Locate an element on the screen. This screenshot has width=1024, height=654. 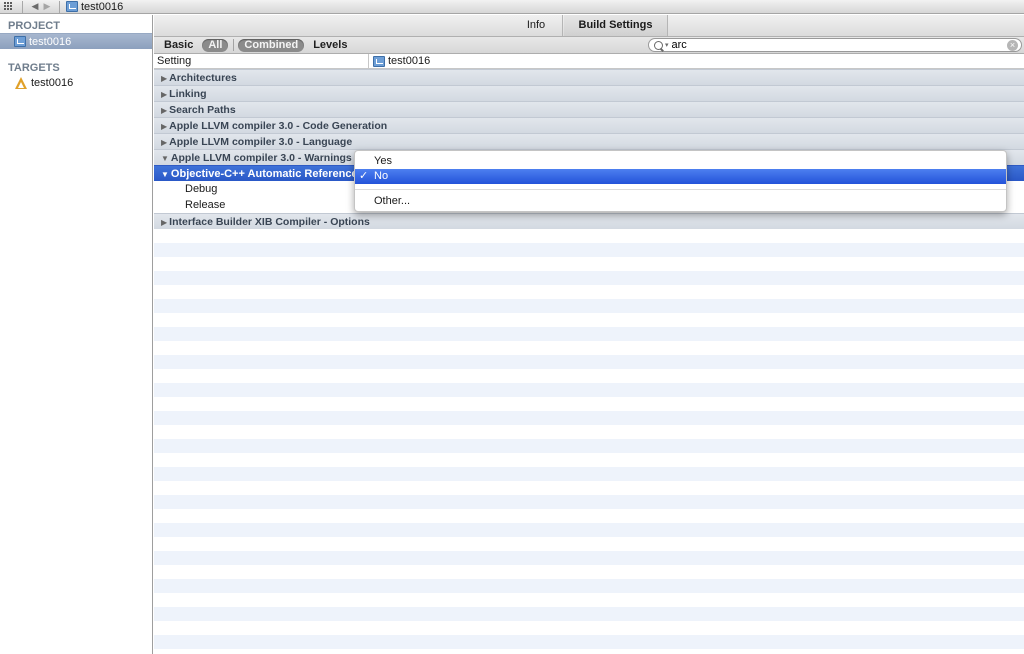
group-label: Linking is located at coordinates (188, 94).